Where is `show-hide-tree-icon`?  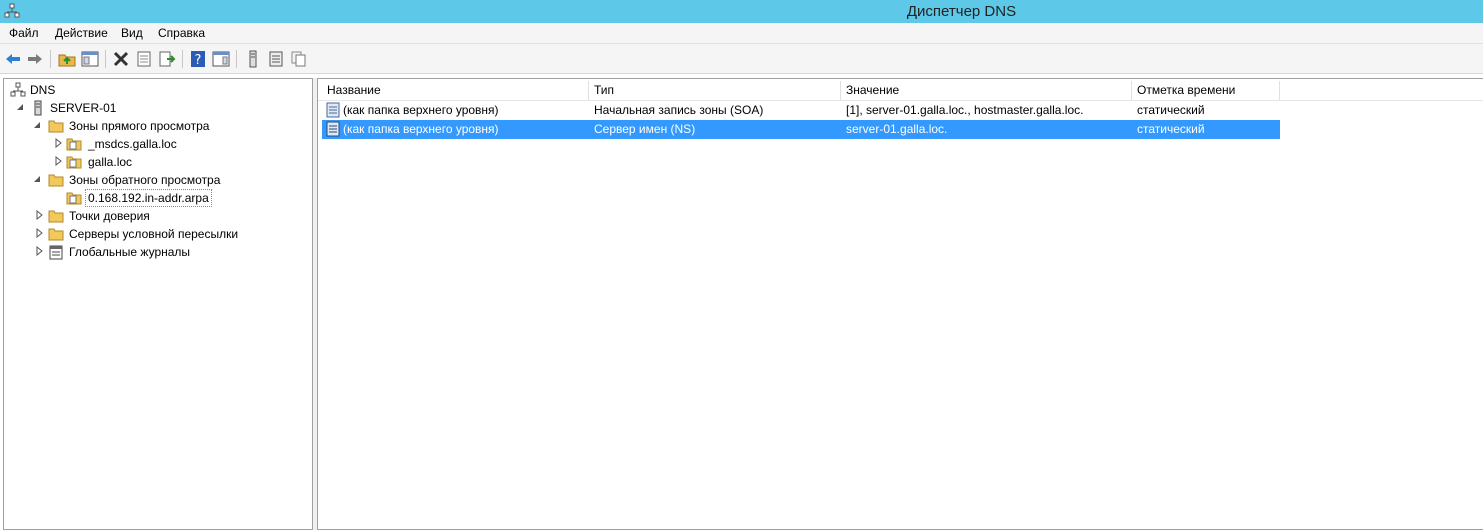
show-hide-tree-icon is located at coordinates (90, 59).